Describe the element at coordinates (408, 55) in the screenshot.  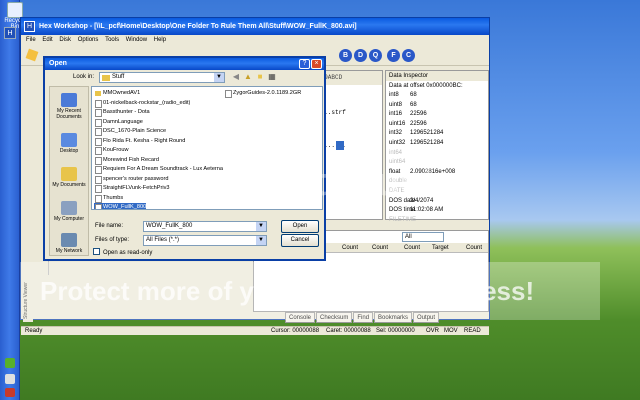
I see `toolbar-calc-button: C` at that location.